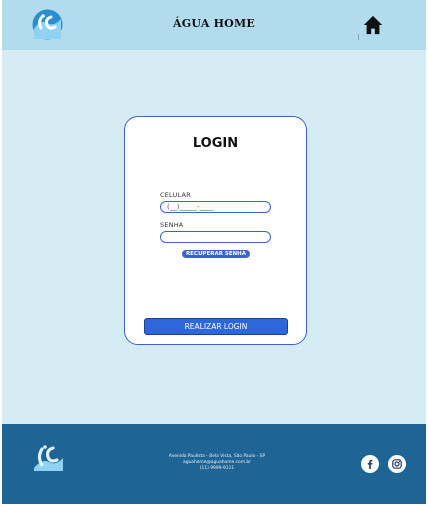 The image size is (428, 506). I want to click on instagram-button, so click(397, 464).